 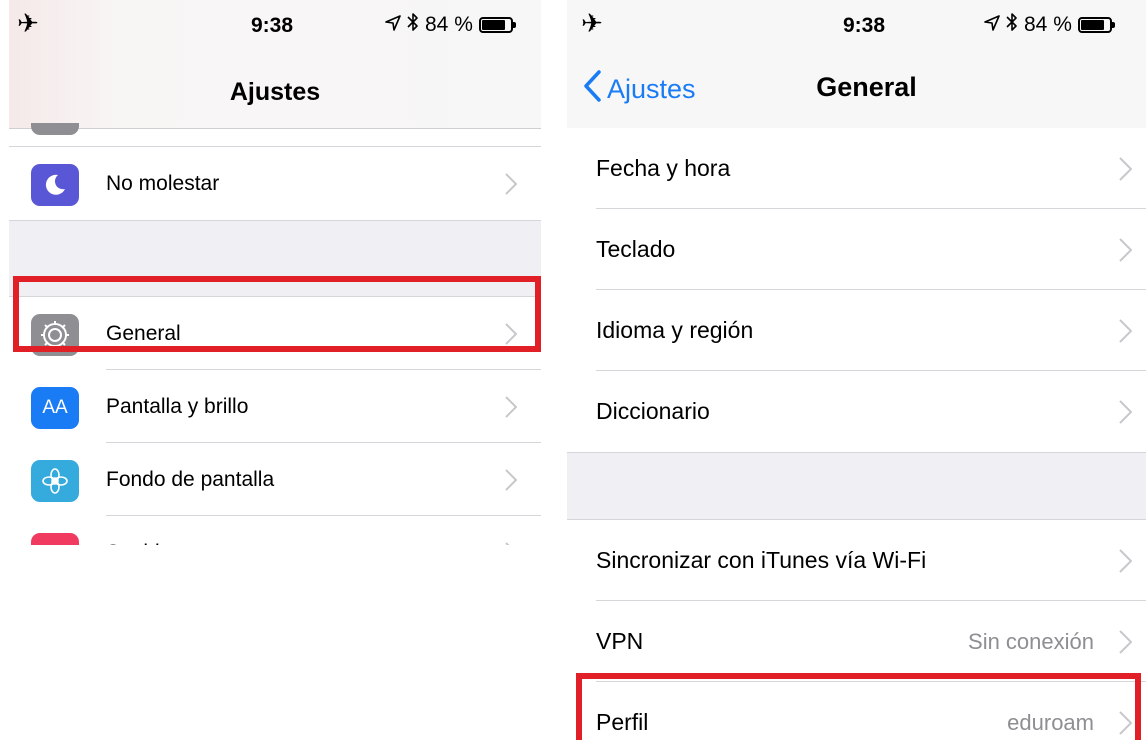 I want to click on general-item-label: Perfil, so click(x=622, y=722).